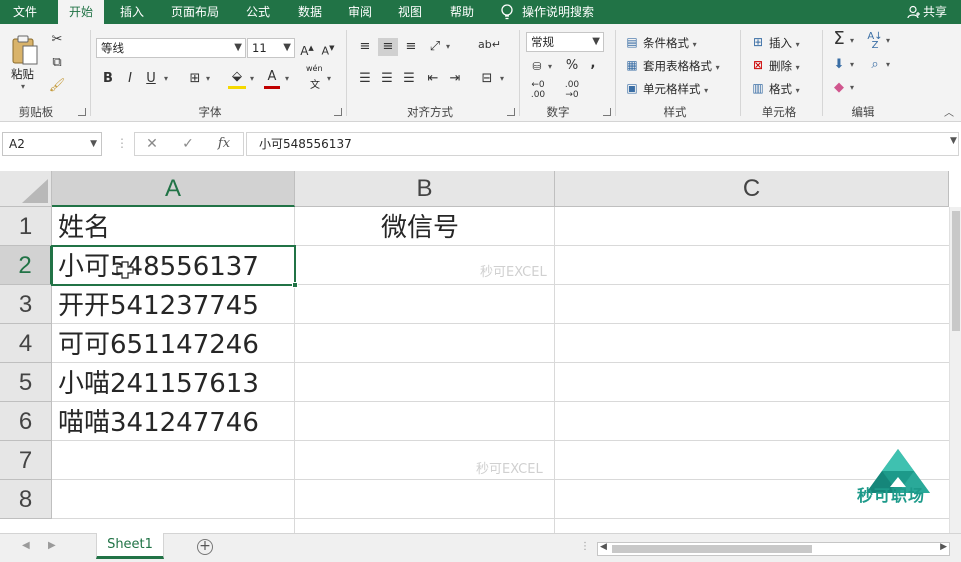  What do you see at coordinates (956, 271) in the screenshot?
I see `vertical-scroll-thumb` at bounding box center [956, 271].